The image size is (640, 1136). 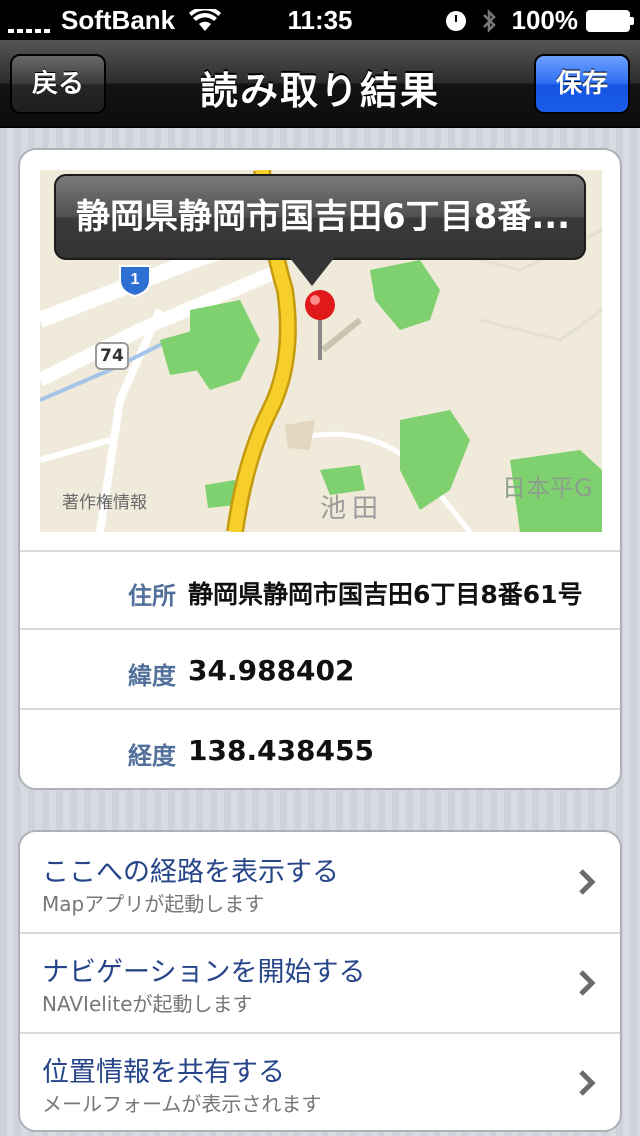 What do you see at coordinates (320, 1082) in the screenshot?
I see `share-location-row: 位置情報を共有する メールフォームが表示されます` at bounding box center [320, 1082].